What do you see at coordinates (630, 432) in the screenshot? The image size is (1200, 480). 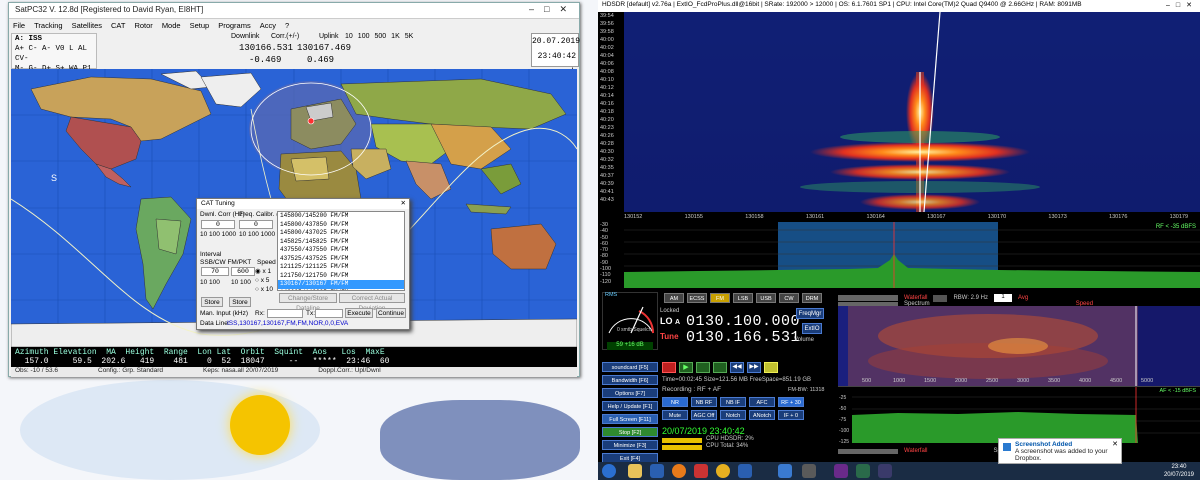 I see `left-button-5: Stop [F2]` at bounding box center [630, 432].